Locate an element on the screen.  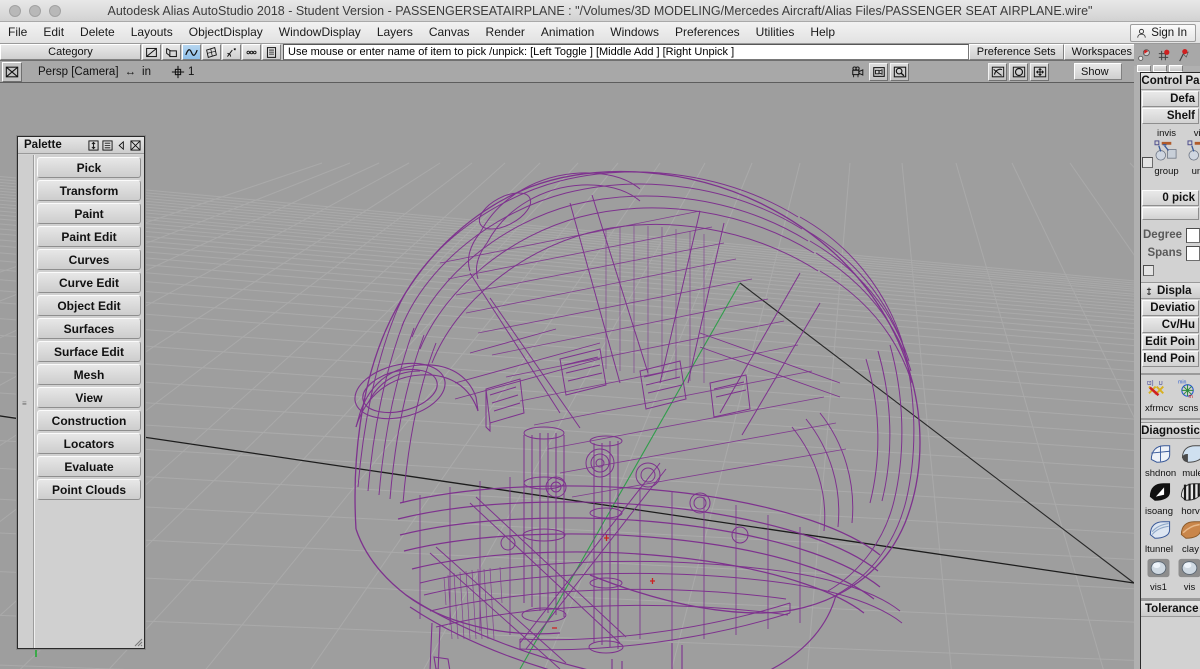
category-button: Category is located at coordinates (70, 52).